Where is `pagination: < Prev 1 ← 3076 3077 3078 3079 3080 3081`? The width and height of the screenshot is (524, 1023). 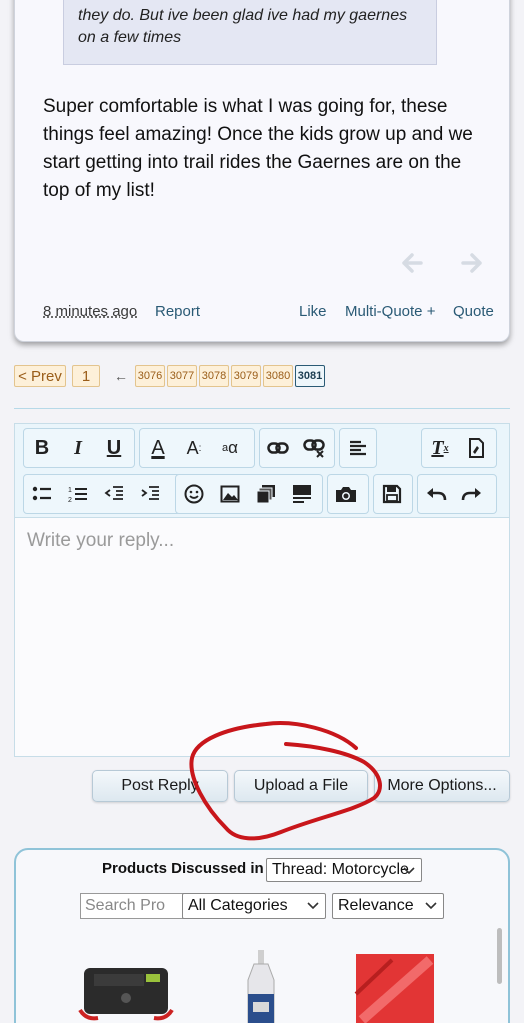
pagination: < Prev 1 ← 3076 3077 3078 3079 3080 3081 is located at coordinates (170, 376).